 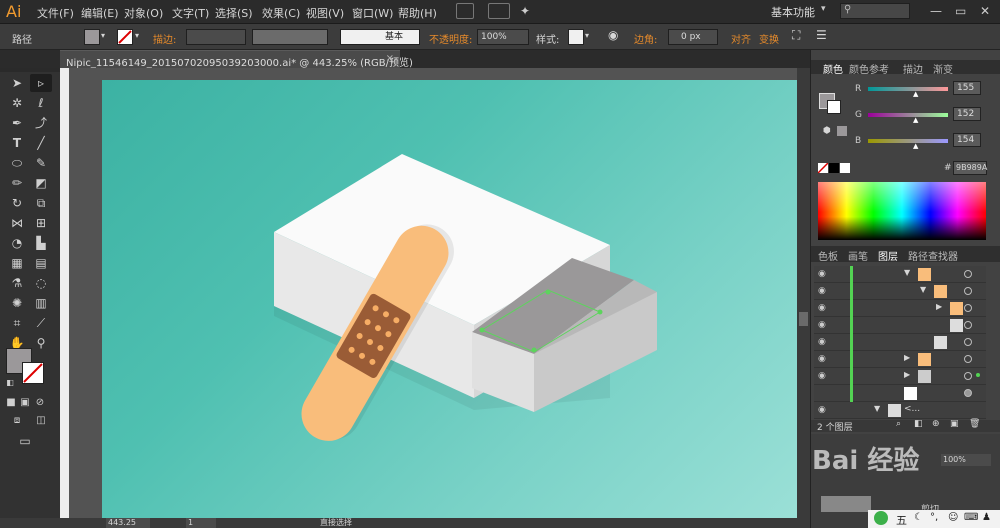 What do you see at coordinates (827, 131) in the screenshot?
I see `out-of-gamut-icon: ⬢` at bounding box center [827, 131].